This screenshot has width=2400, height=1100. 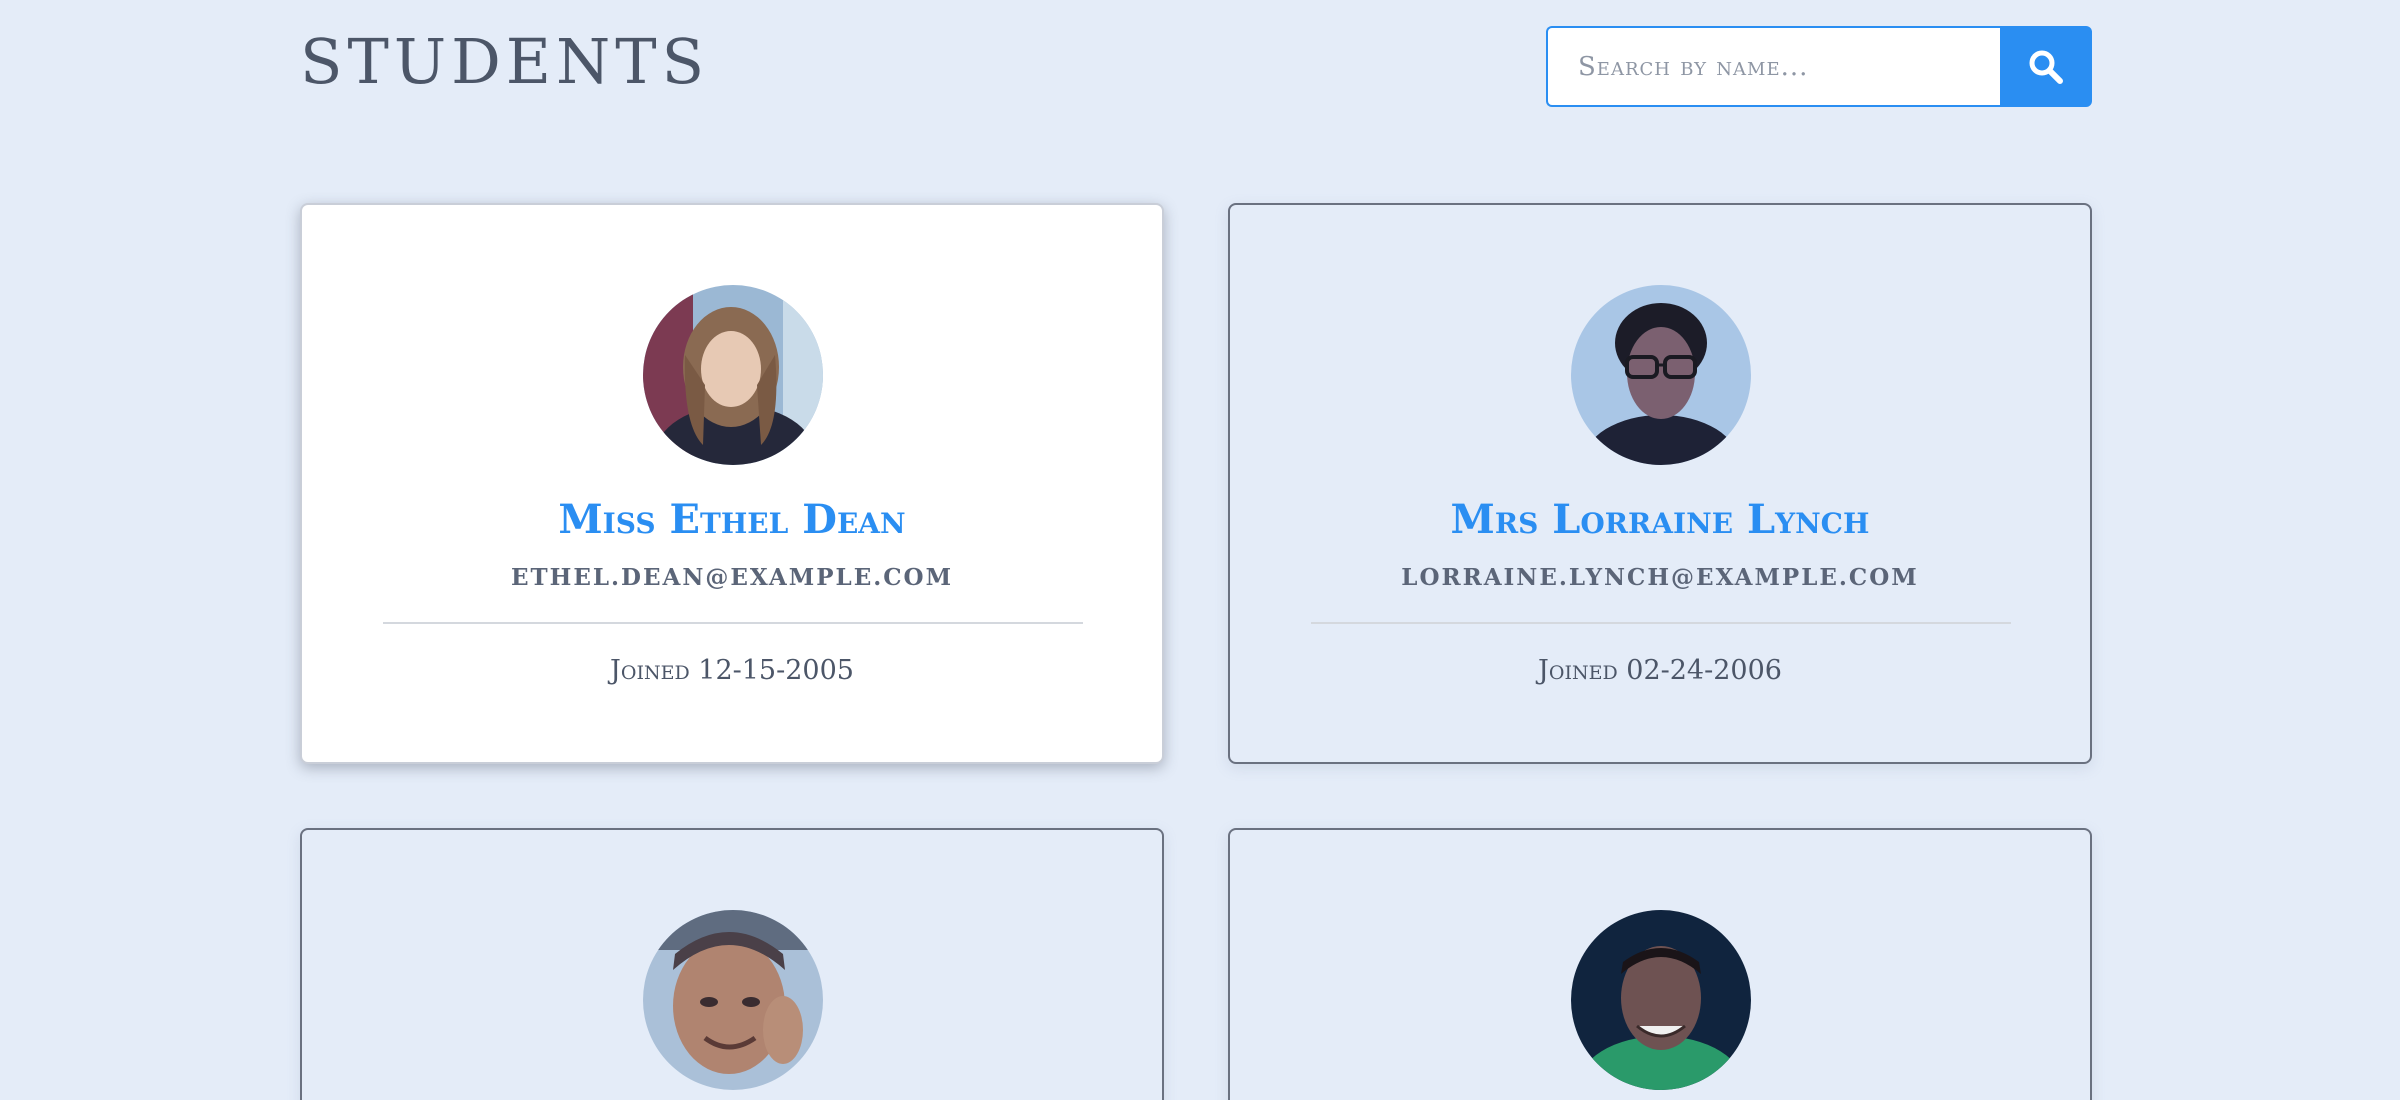 I want to click on student-email: ethel.dean@example.com, so click(x=732, y=577).